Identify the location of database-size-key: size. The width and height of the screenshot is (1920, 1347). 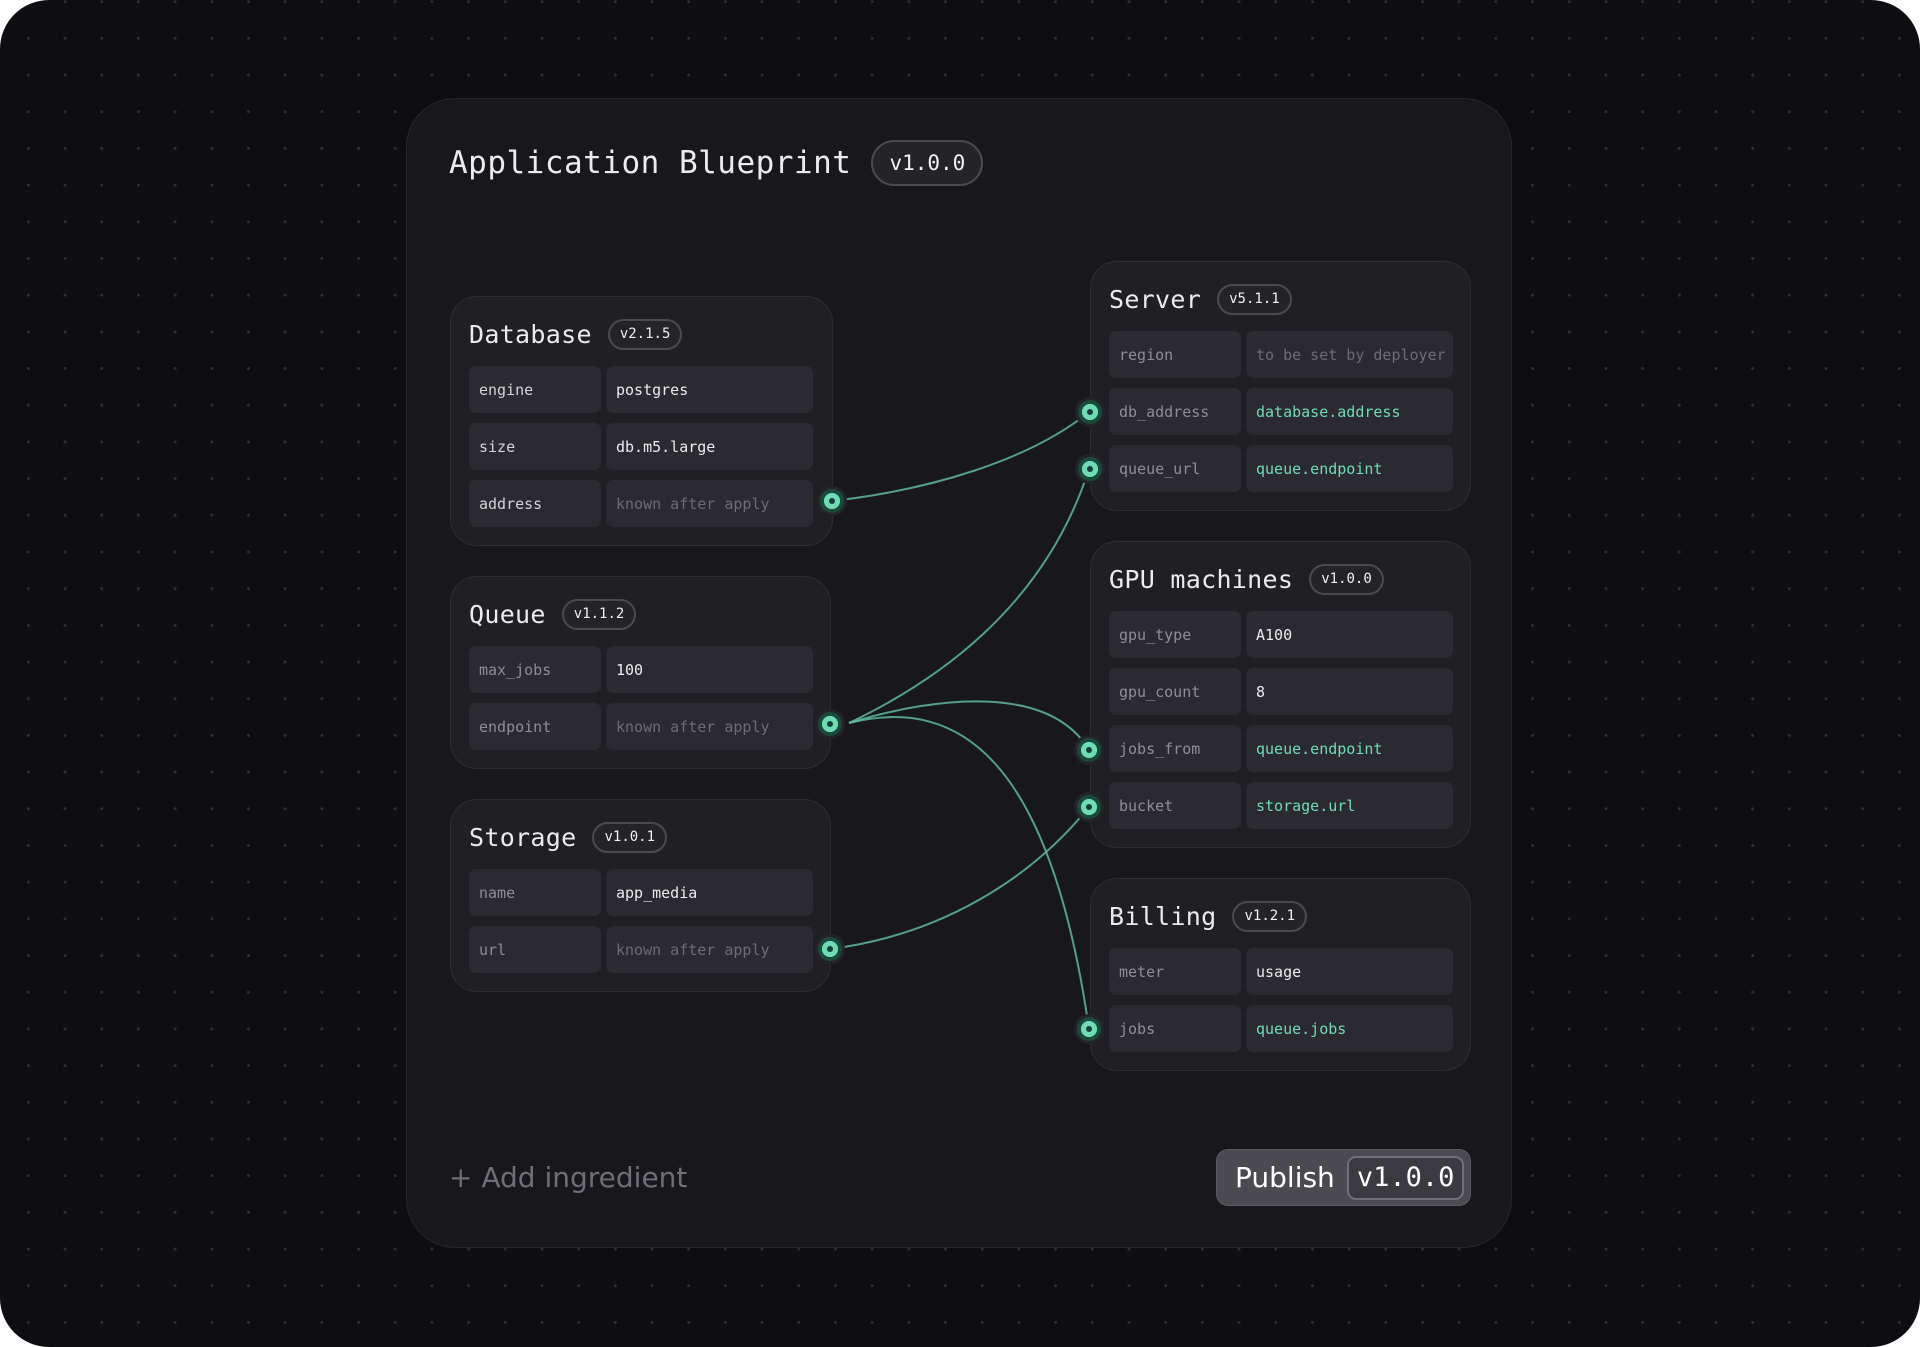
(535, 446).